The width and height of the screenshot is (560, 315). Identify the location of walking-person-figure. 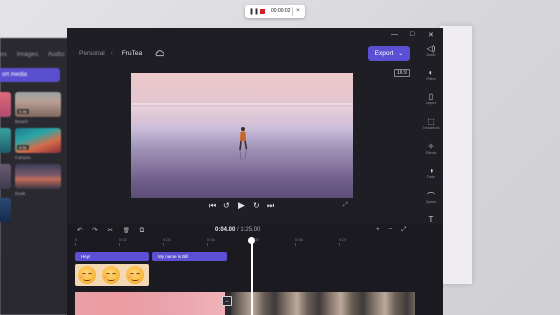
(243, 143).